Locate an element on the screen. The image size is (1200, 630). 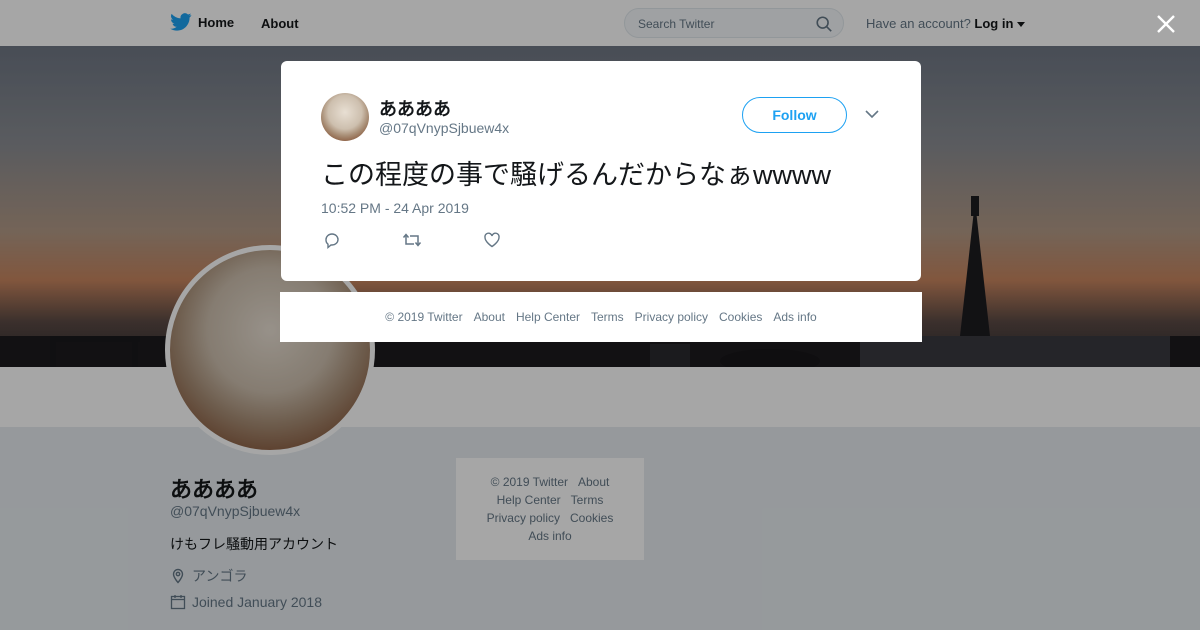
tweet-author-name: ああああ is located at coordinates (415, 108).